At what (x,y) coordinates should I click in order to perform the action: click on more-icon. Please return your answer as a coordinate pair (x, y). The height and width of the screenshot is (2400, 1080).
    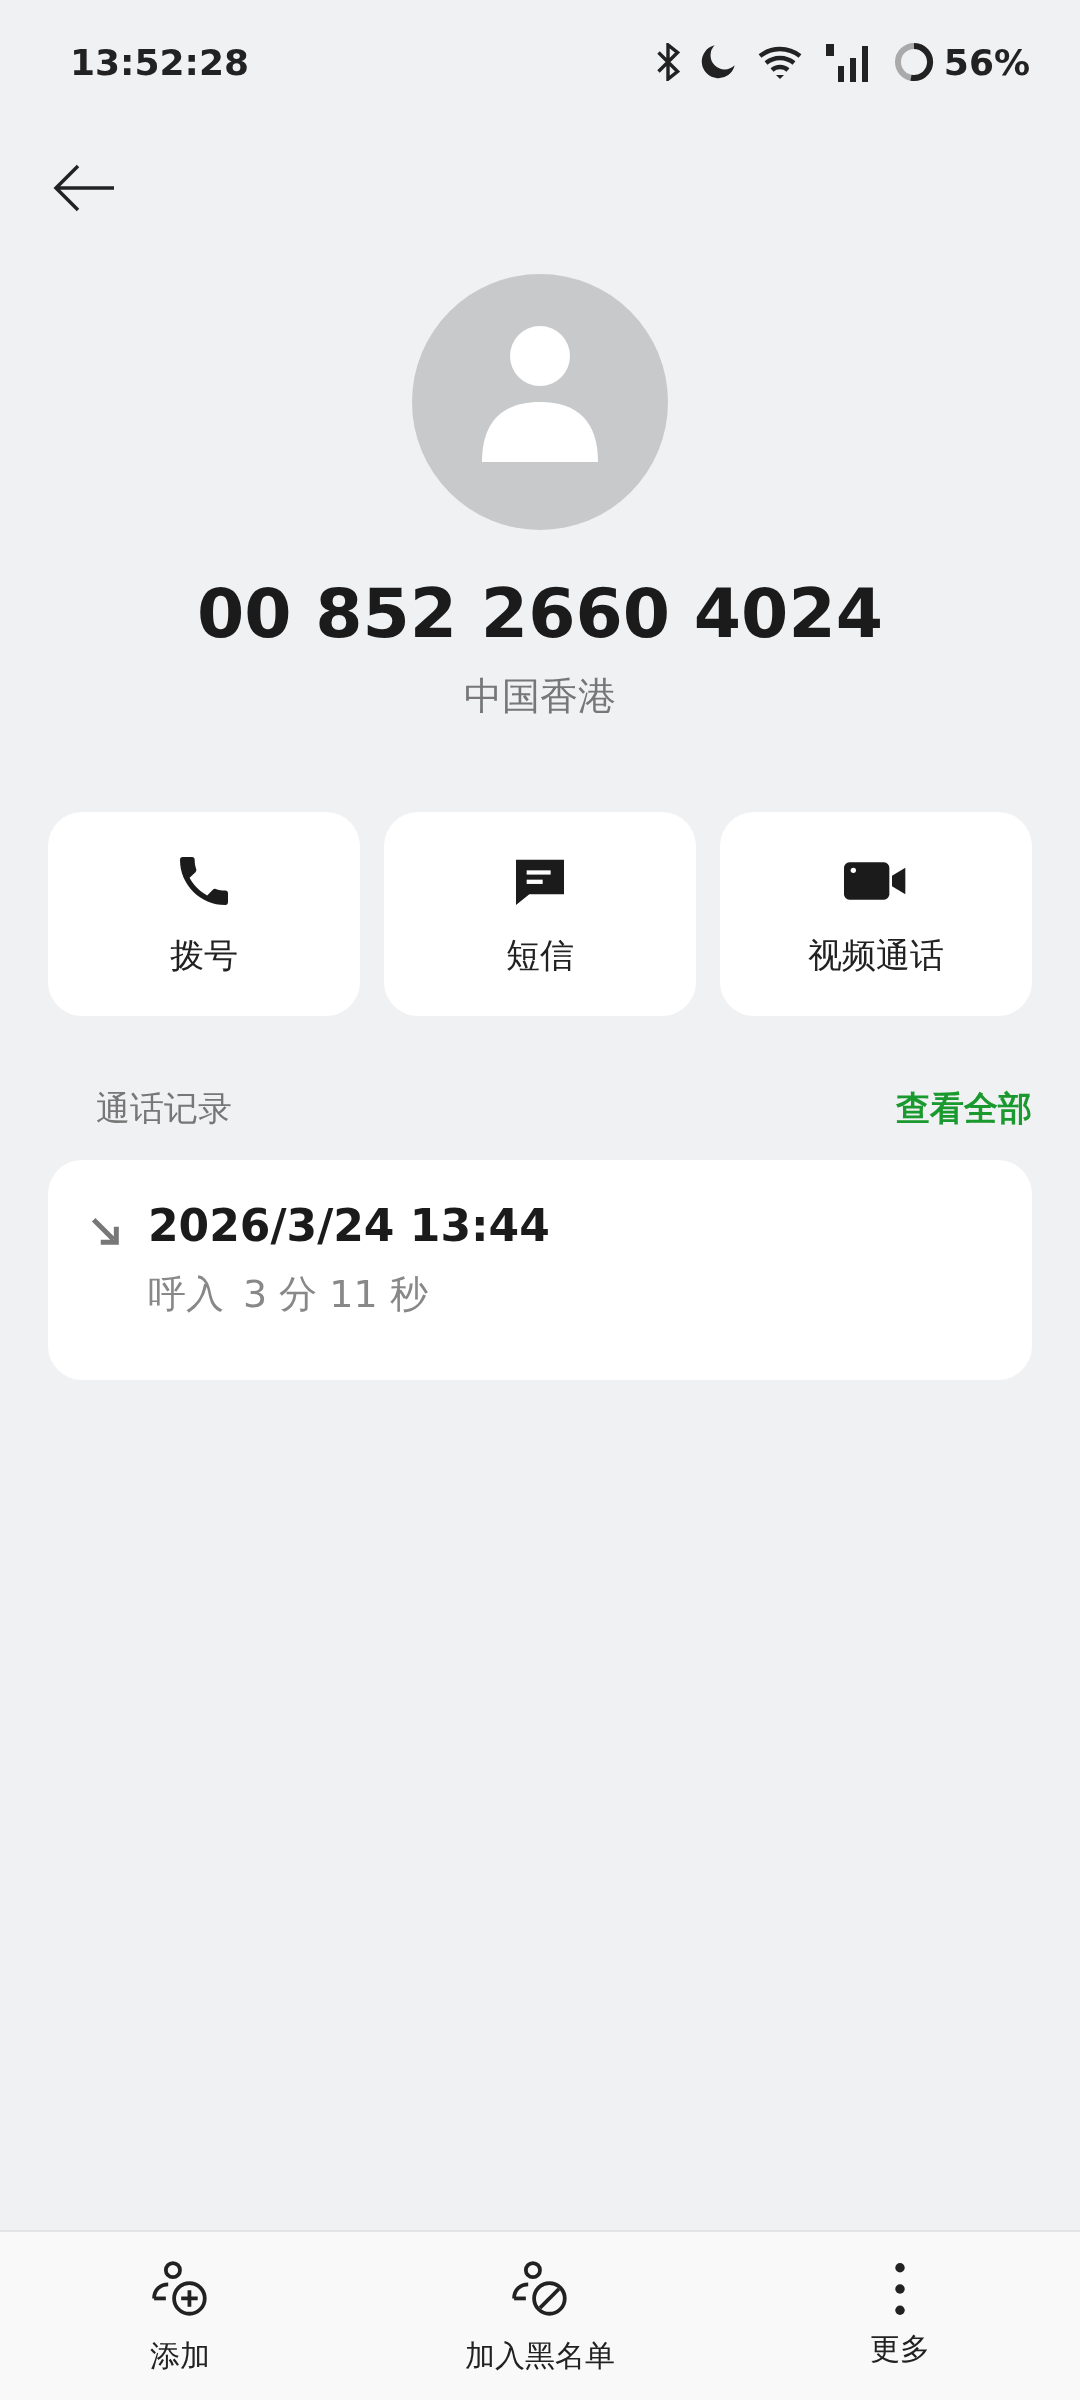
    Looking at the image, I should click on (900, 2288).